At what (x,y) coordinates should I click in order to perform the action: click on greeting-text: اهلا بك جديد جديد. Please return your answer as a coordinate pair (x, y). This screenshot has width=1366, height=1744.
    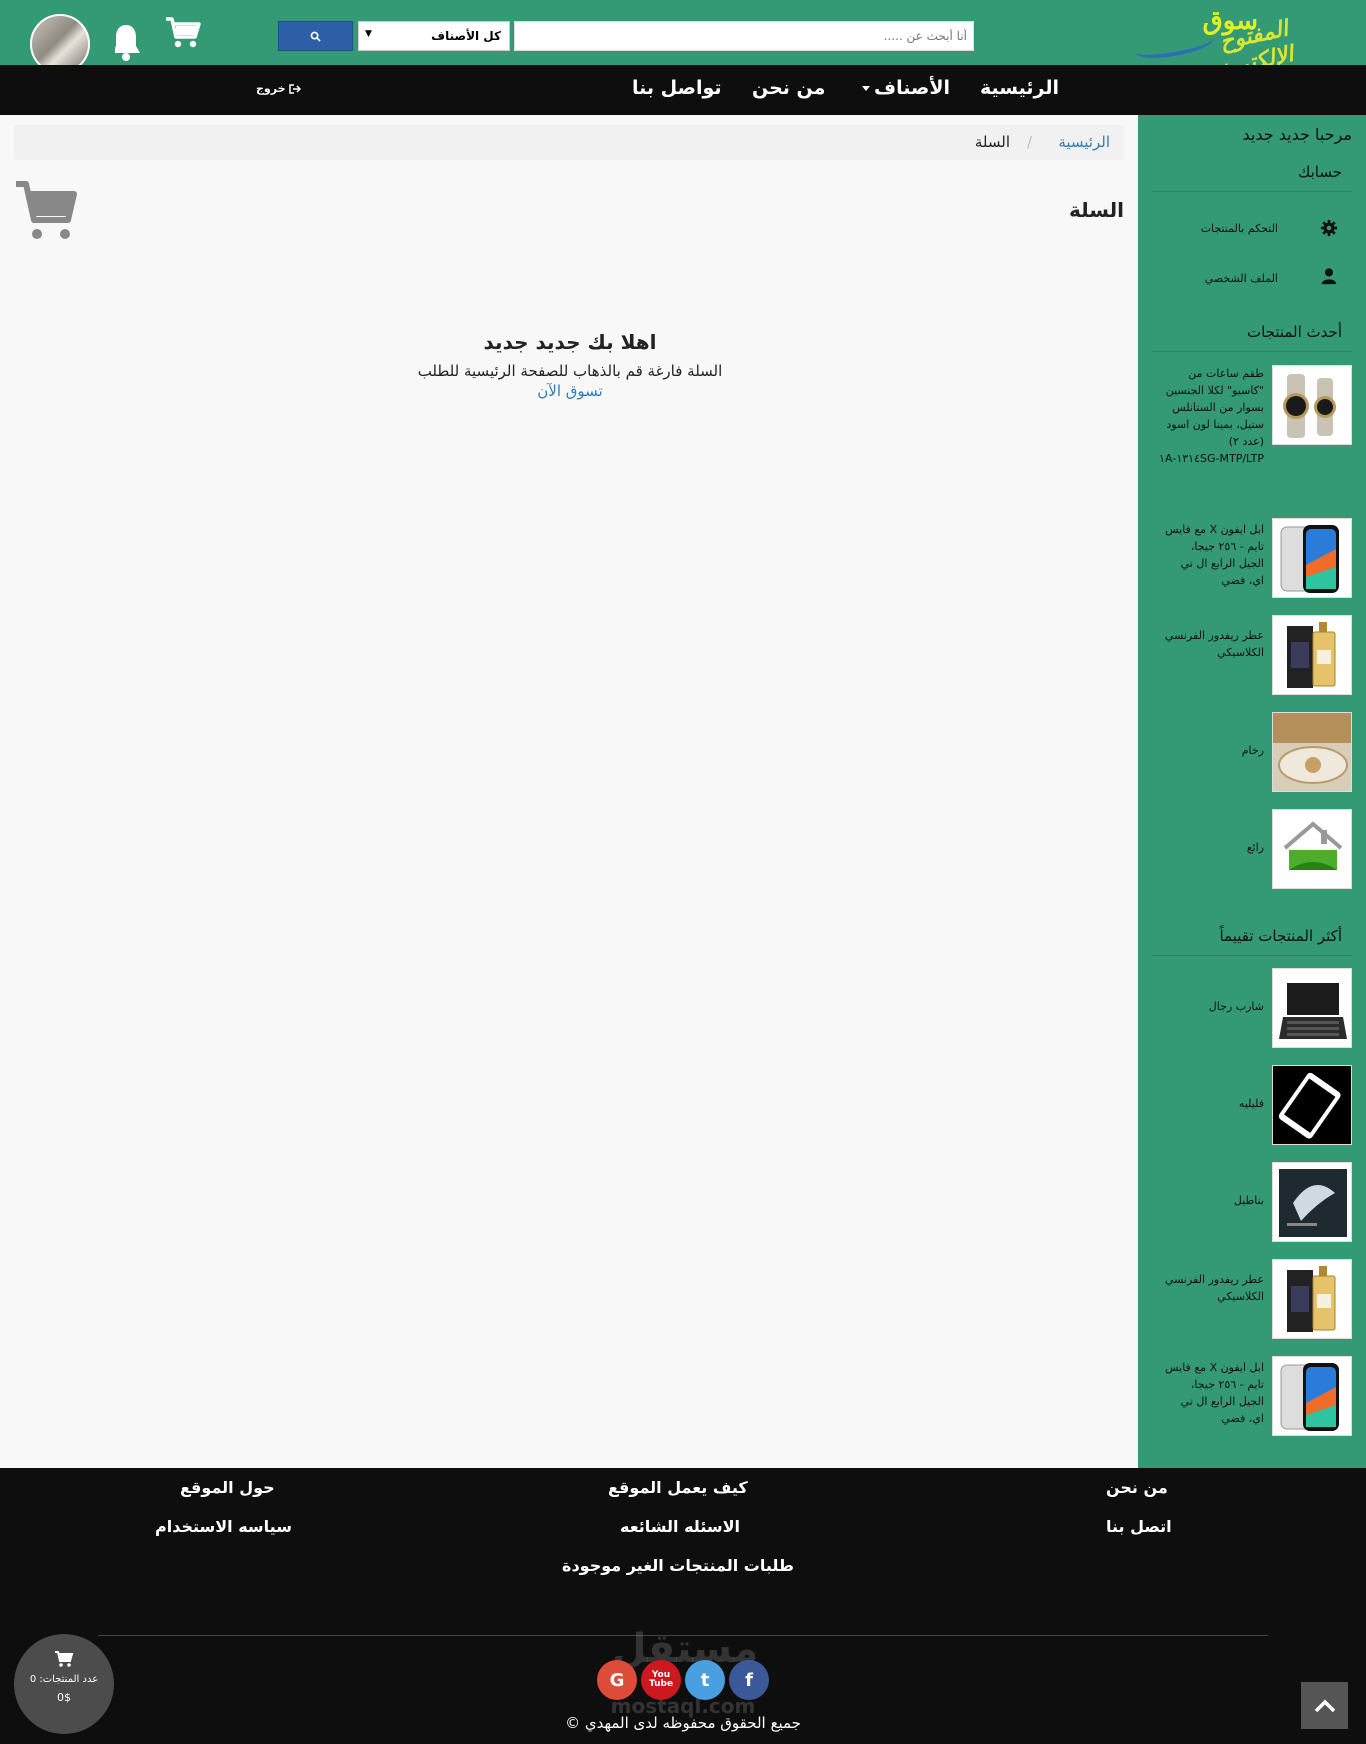
    Looking at the image, I should click on (570, 342).